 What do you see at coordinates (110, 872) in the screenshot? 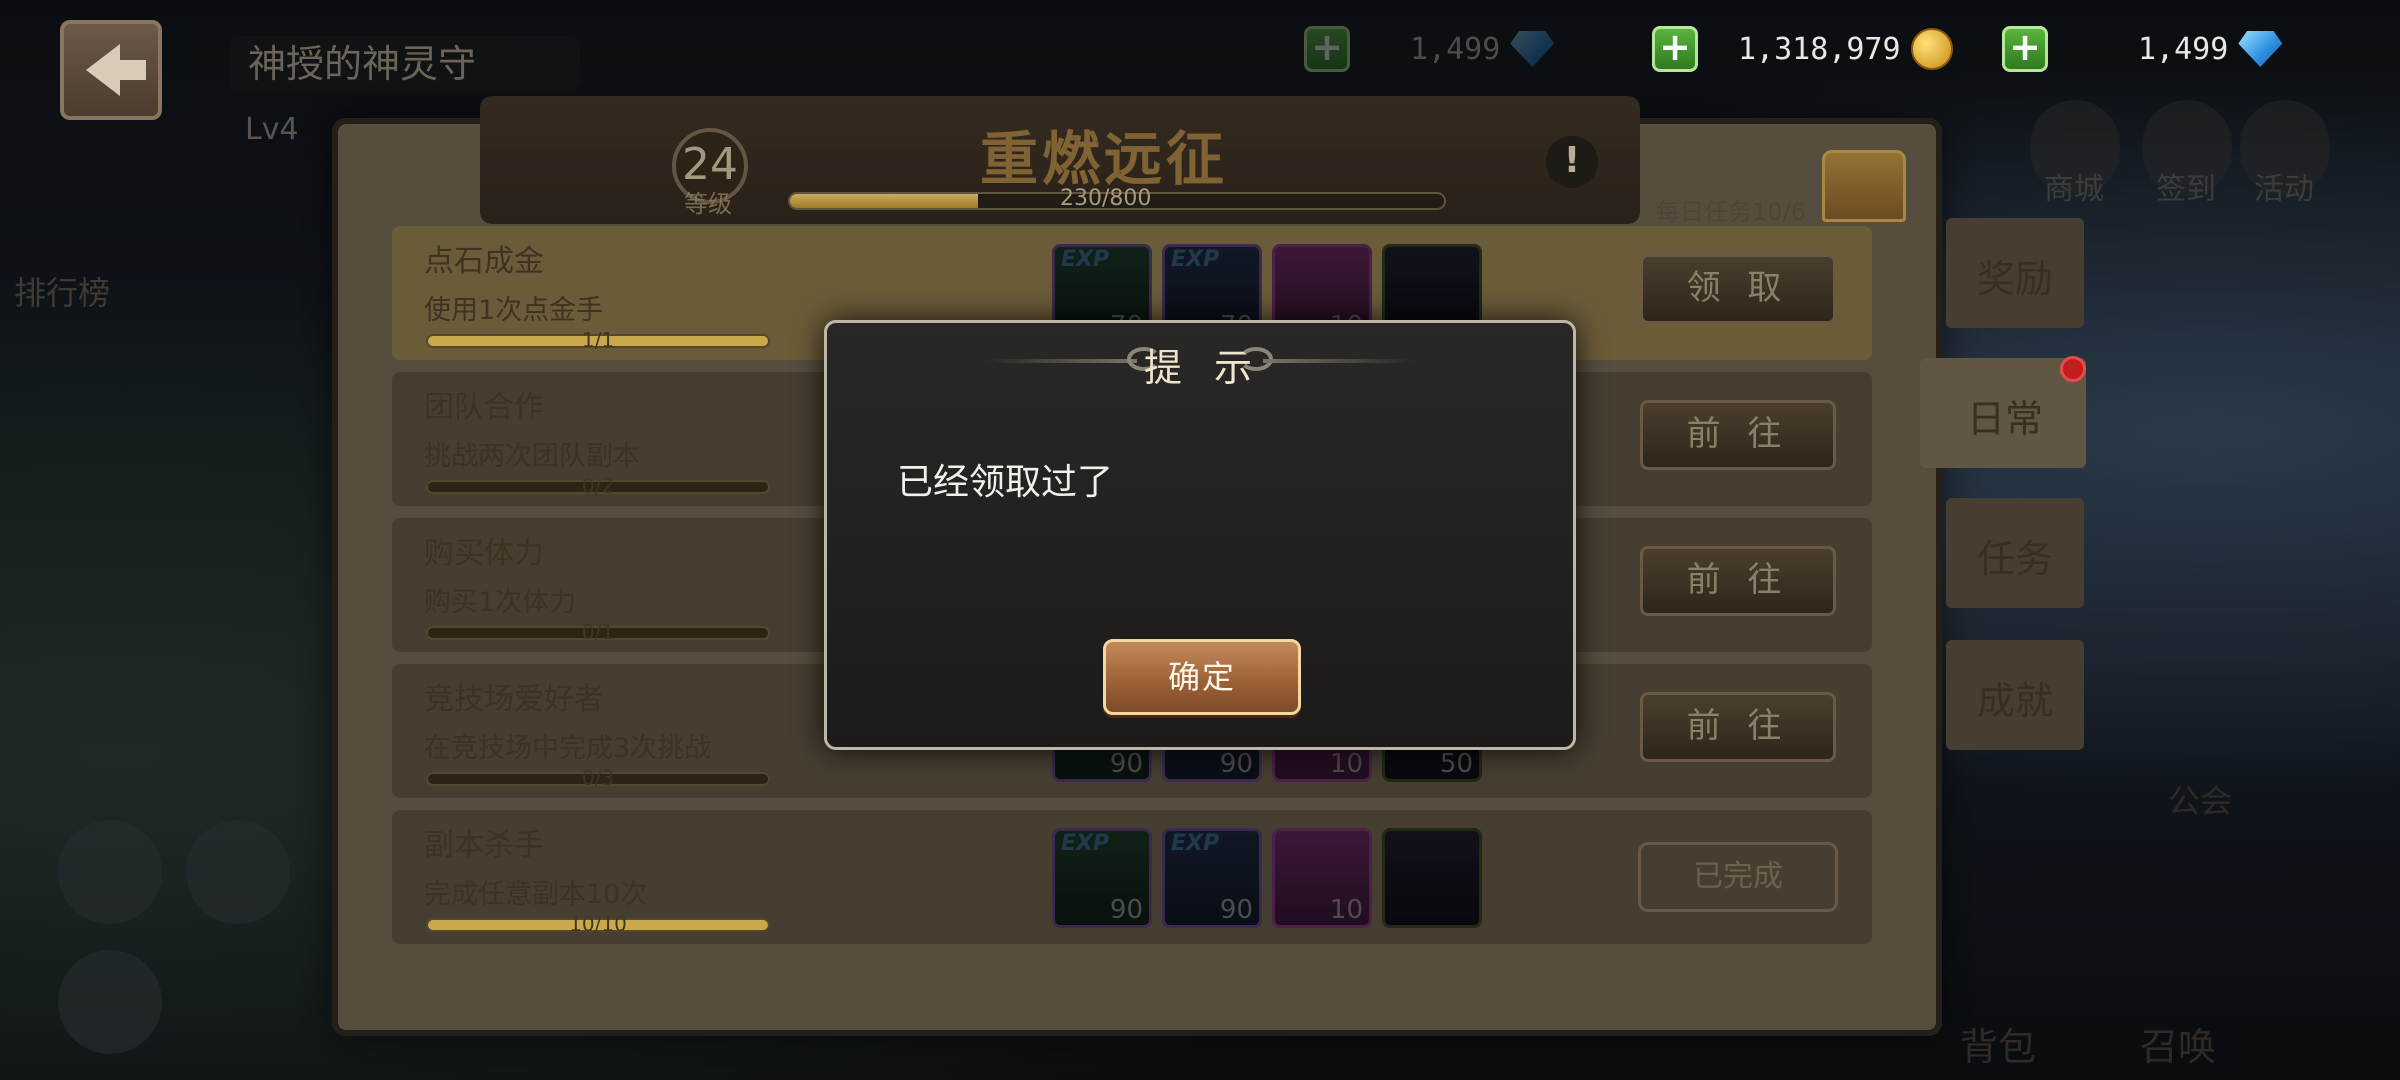
I see `mail-icon` at bounding box center [110, 872].